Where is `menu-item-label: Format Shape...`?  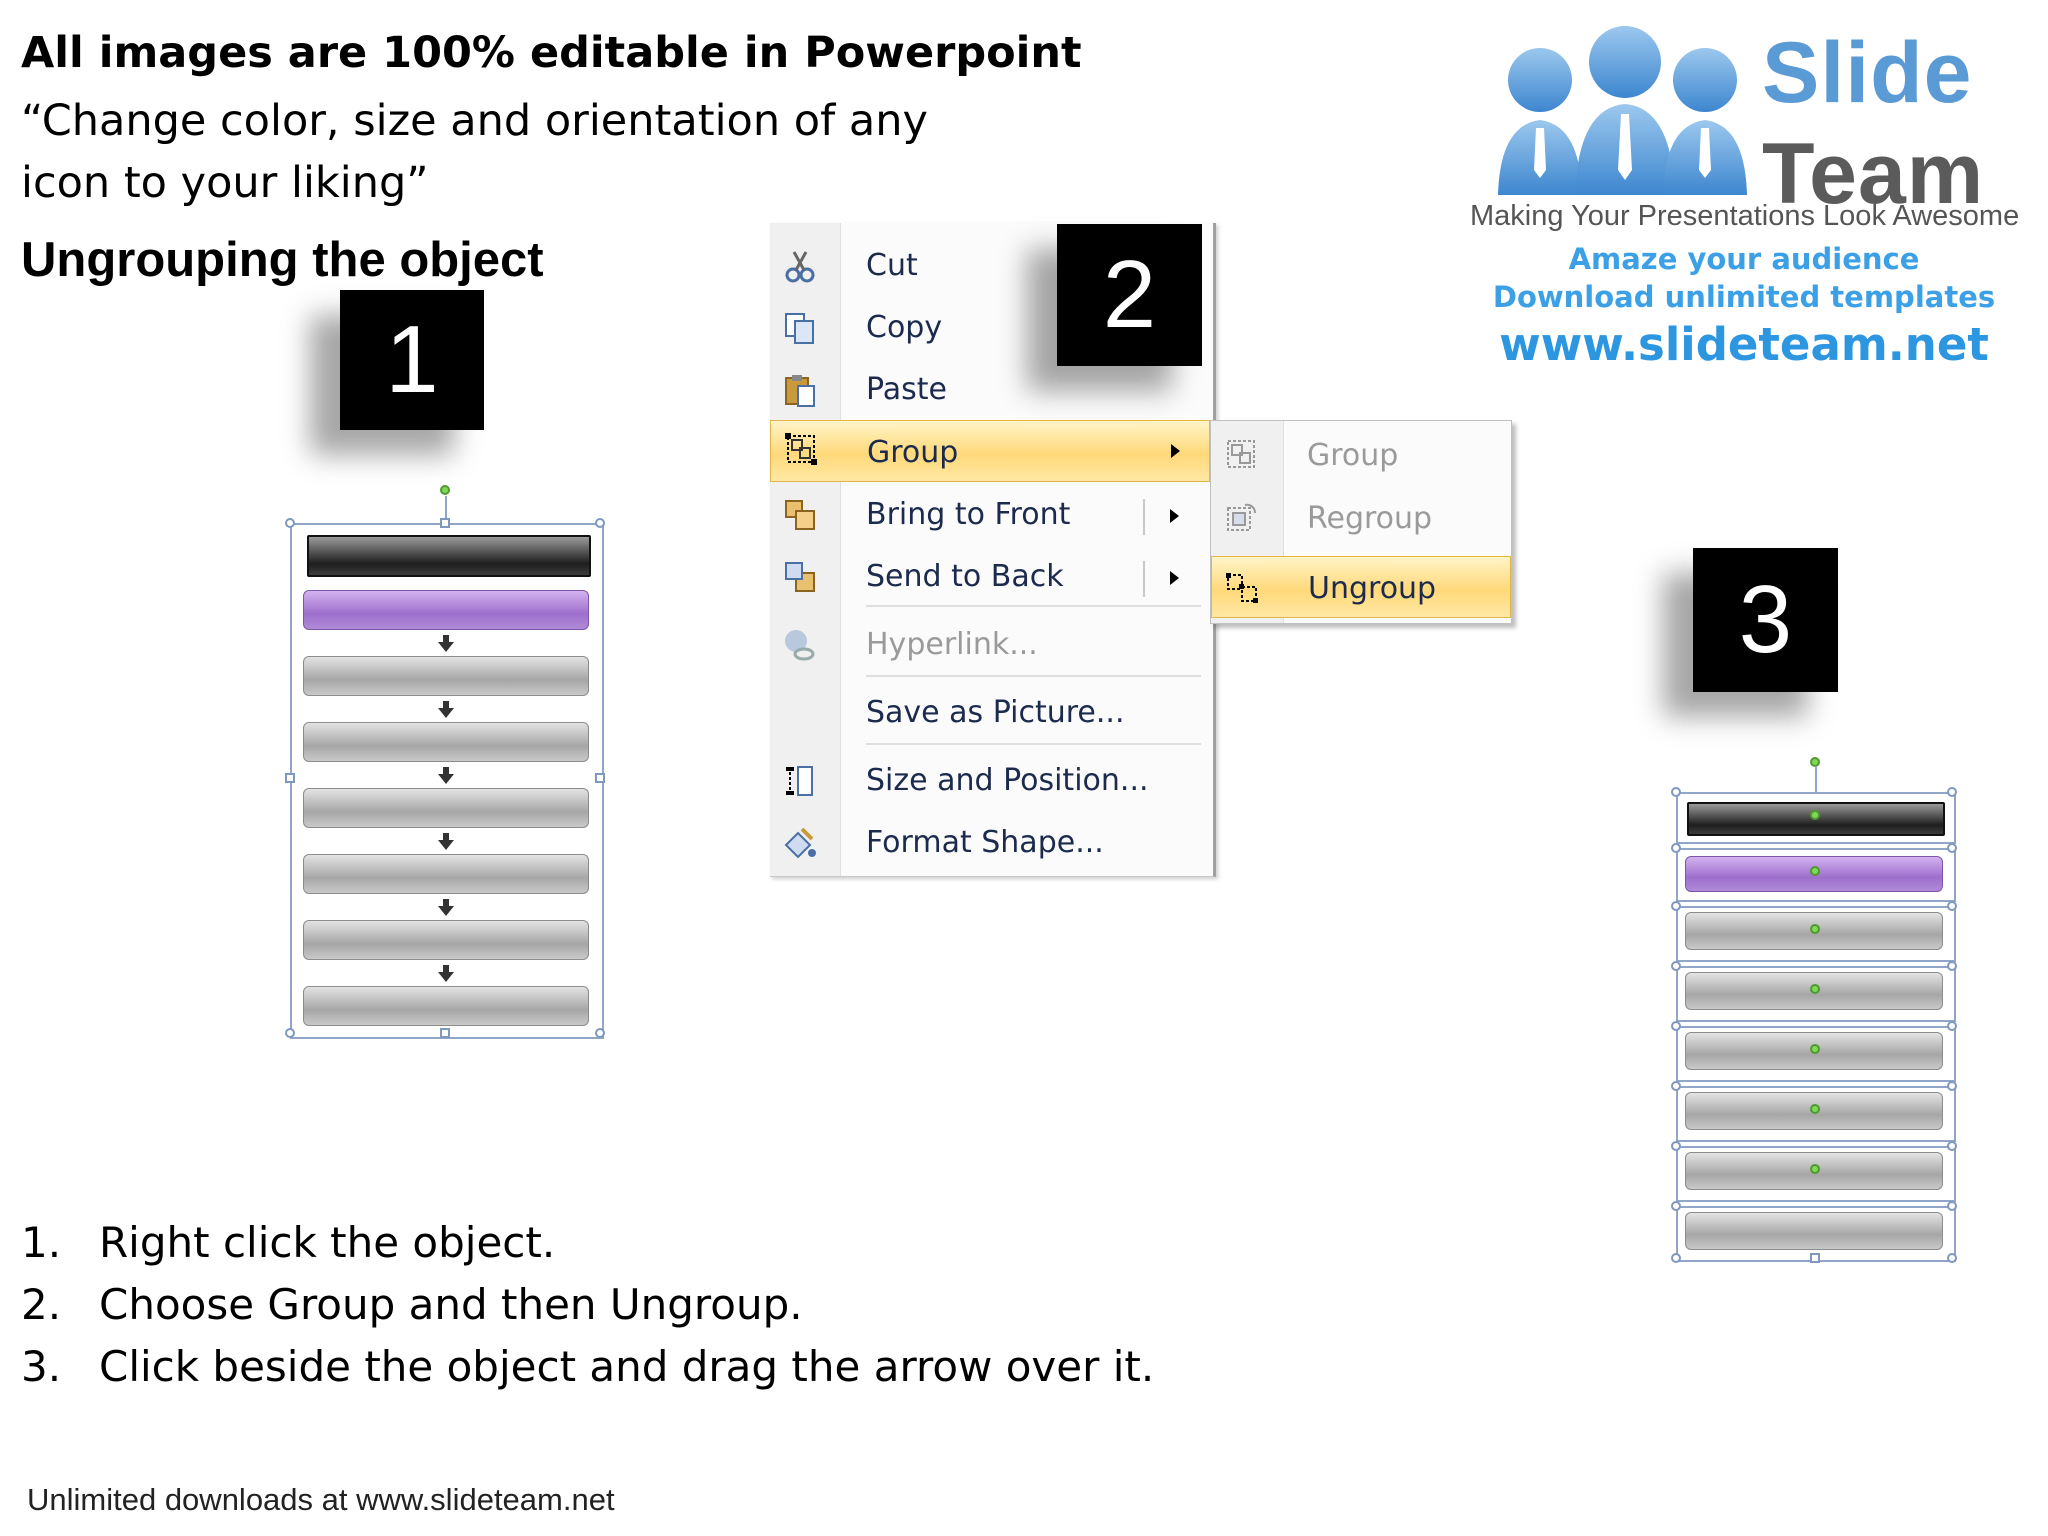 menu-item-label: Format Shape... is located at coordinates (985, 842).